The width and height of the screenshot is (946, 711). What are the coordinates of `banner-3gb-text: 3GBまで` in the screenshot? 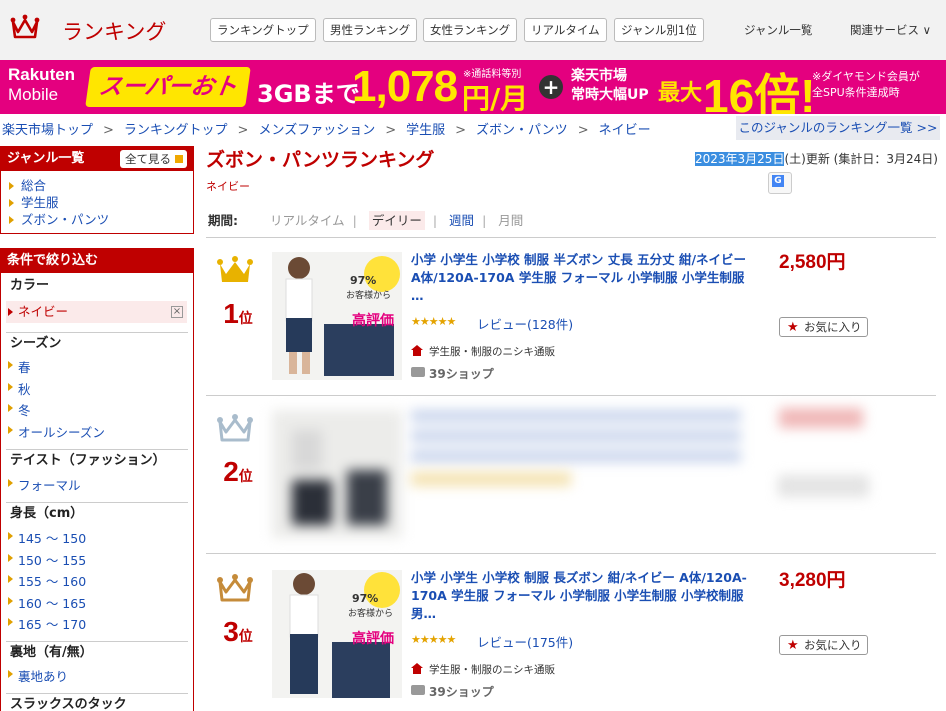 It's located at (308, 94).